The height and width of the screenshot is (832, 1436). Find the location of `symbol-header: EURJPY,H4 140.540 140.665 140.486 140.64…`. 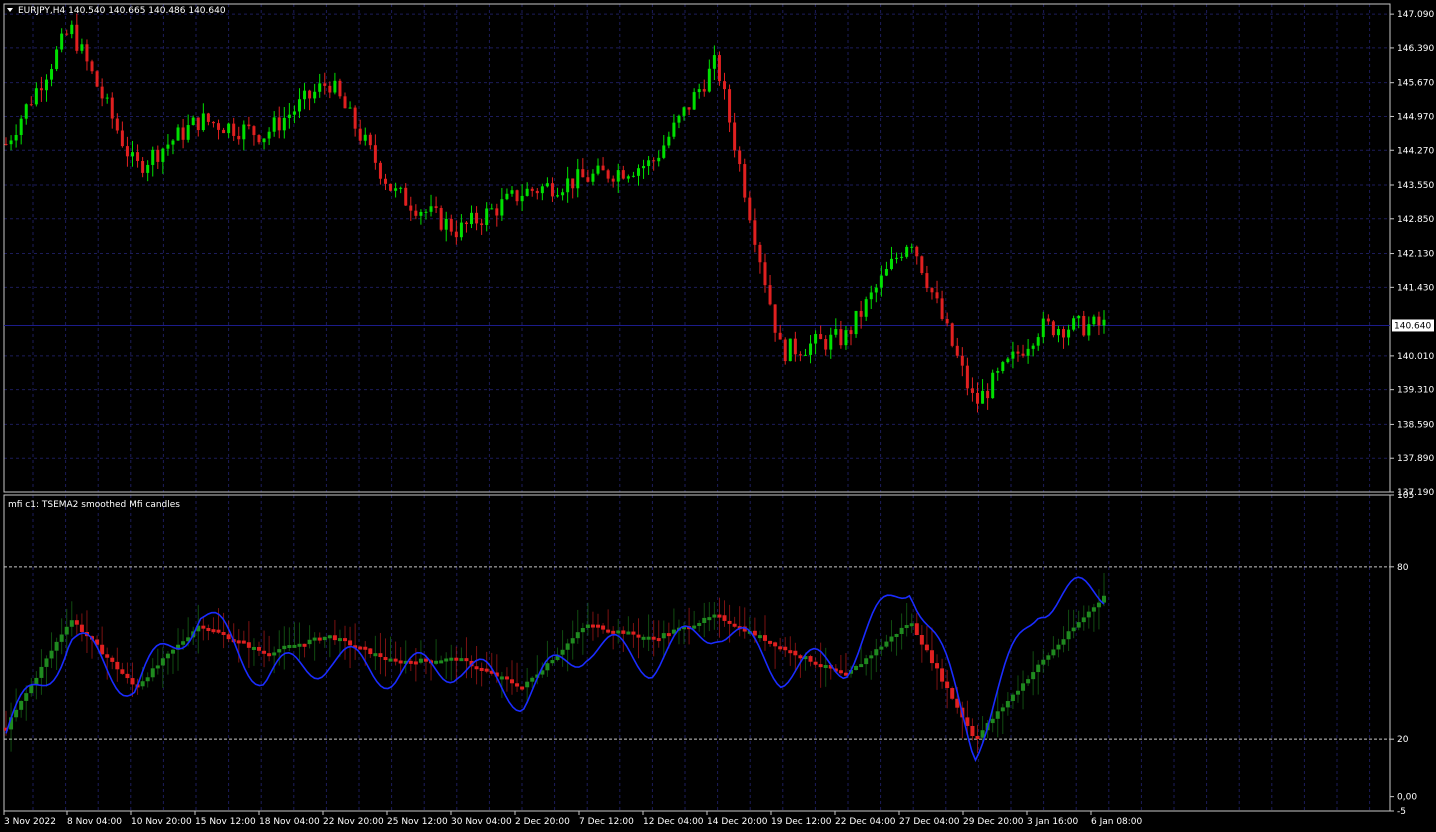

symbol-header: EURJPY,H4 140.540 140.665 140.486 140.64… is located at coordinates (122, 11).